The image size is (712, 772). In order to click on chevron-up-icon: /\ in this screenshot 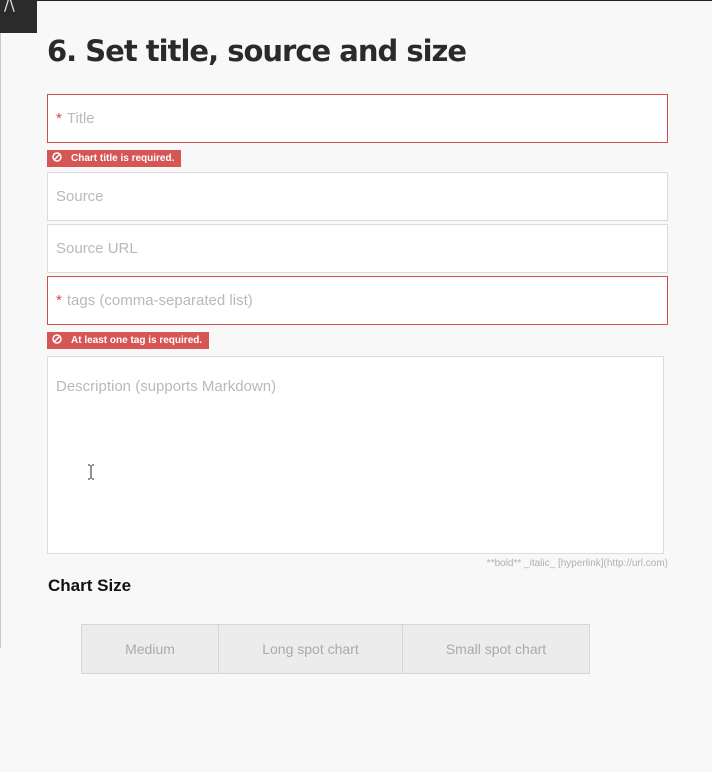, I will do `click(9, 7)`.